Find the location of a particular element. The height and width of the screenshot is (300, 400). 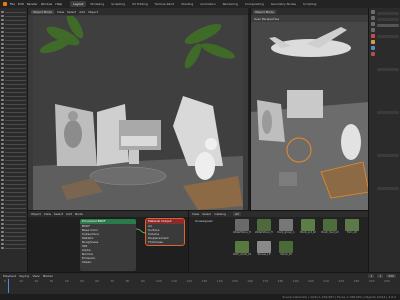

outliner-row is located at coordinates (13, 248).